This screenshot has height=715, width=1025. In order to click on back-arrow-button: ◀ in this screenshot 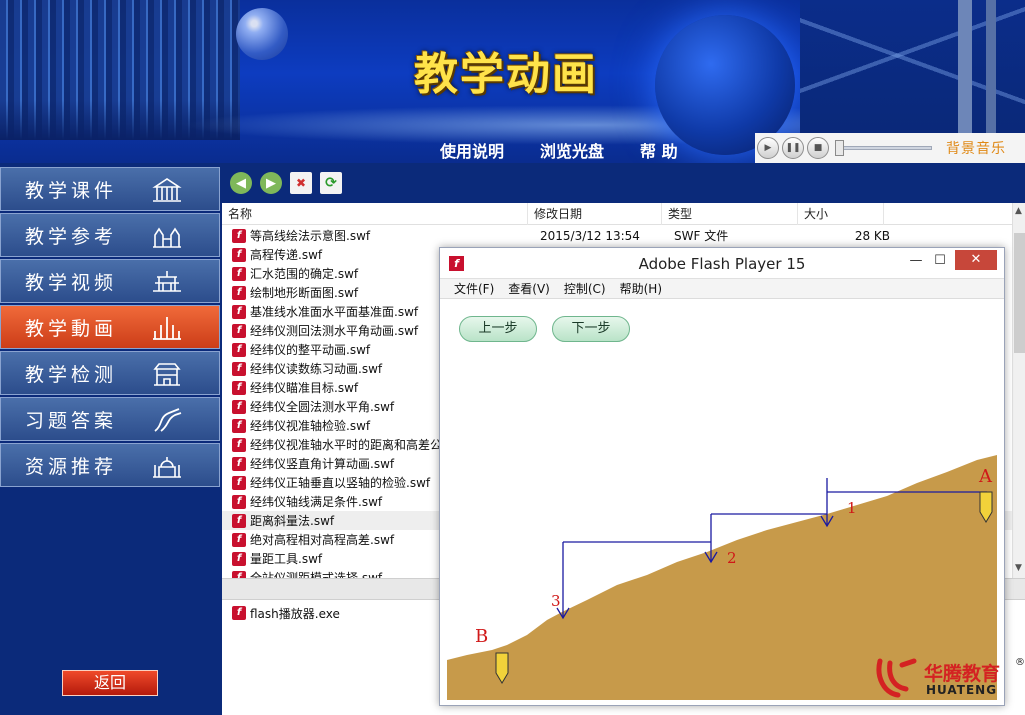, I will do `click(241, 183)`.